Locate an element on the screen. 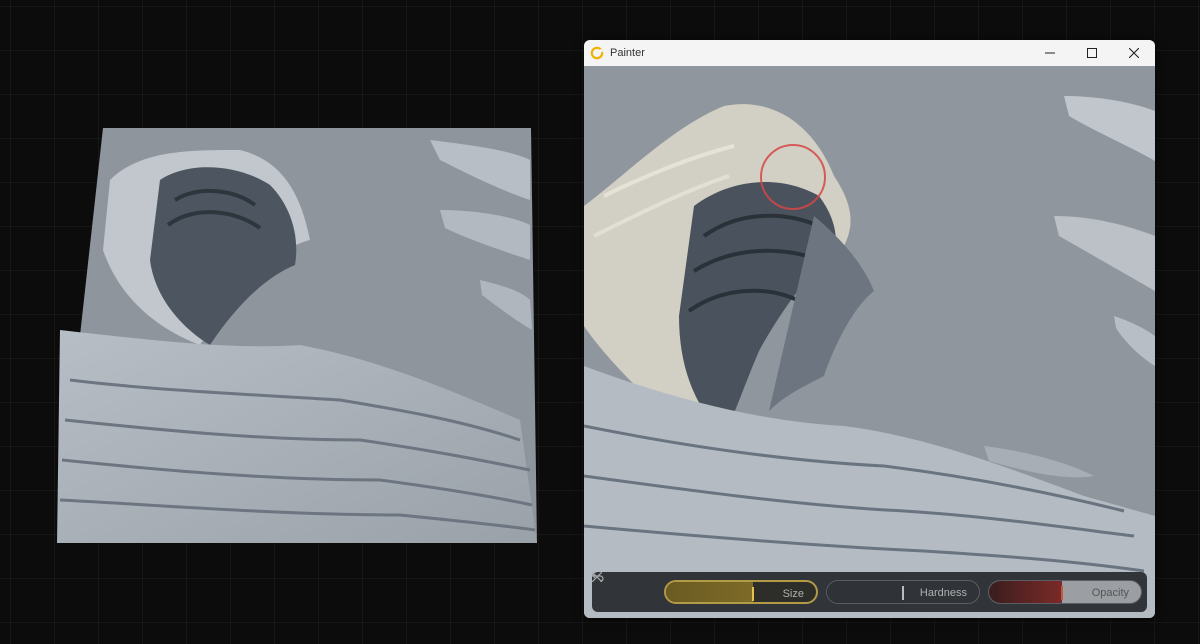 The height and width of the screenshot is (644, 1200). maximize-button is located at coordinates (1092, 53).